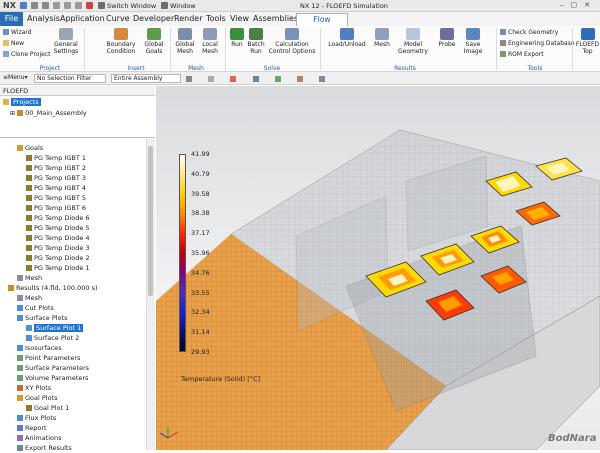 The height and width of the screenshot is (453, 600). I want to click on tree-item-label: PG Temp Diode 3, so click(62, 248).